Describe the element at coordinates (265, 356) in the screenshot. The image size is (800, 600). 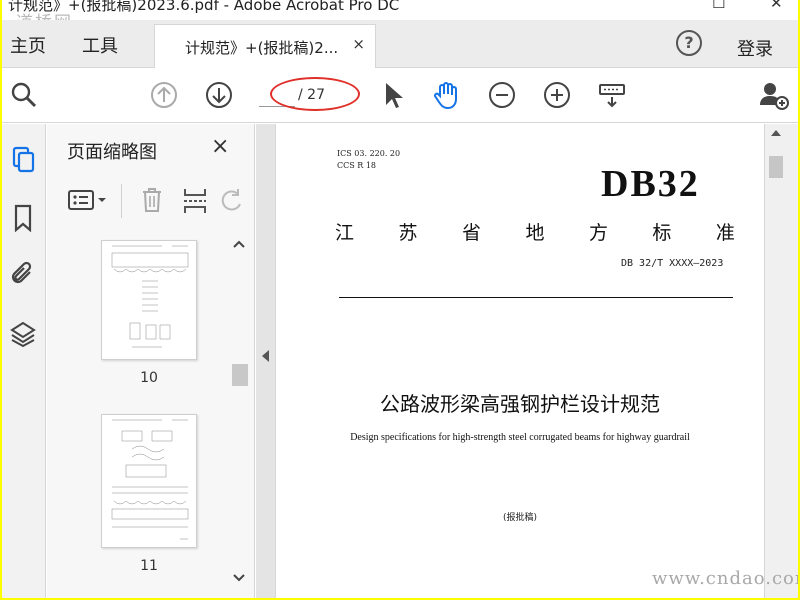
I see `collapse-arrow-icon` at that location.